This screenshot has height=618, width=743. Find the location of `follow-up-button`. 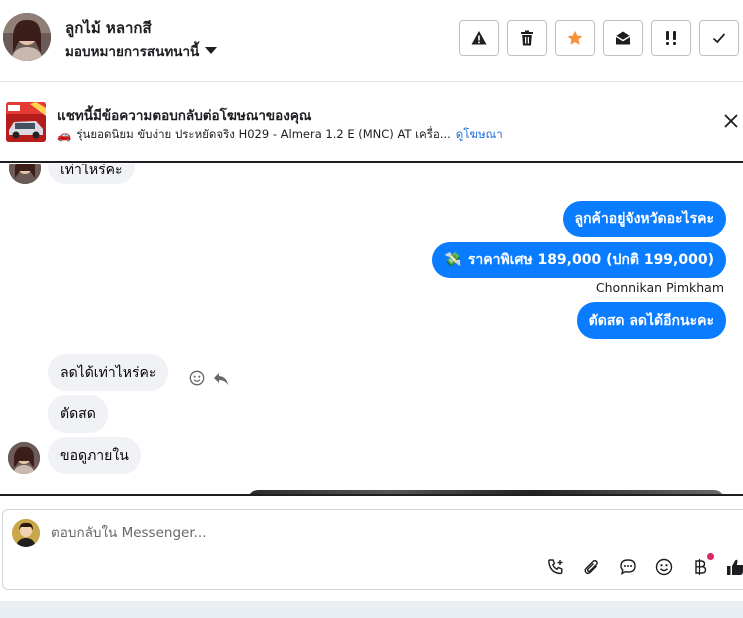

follow-up-button is located at coordinates (671, 38).